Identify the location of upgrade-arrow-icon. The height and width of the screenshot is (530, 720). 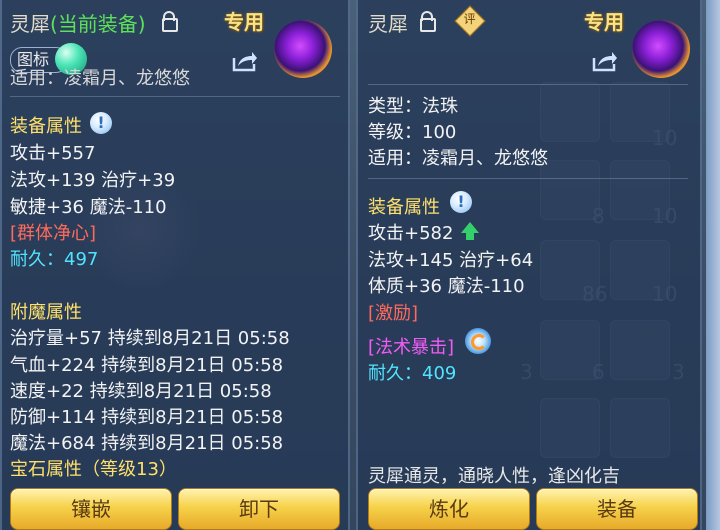
(470, 231).